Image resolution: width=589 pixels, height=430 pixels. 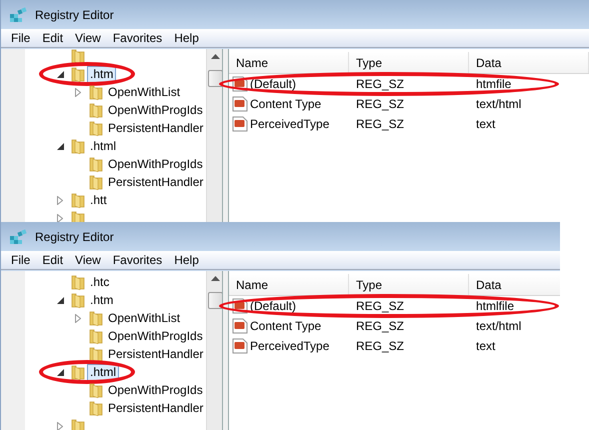 I want to click on value-data: htmfile, so click(x=493, y=84).